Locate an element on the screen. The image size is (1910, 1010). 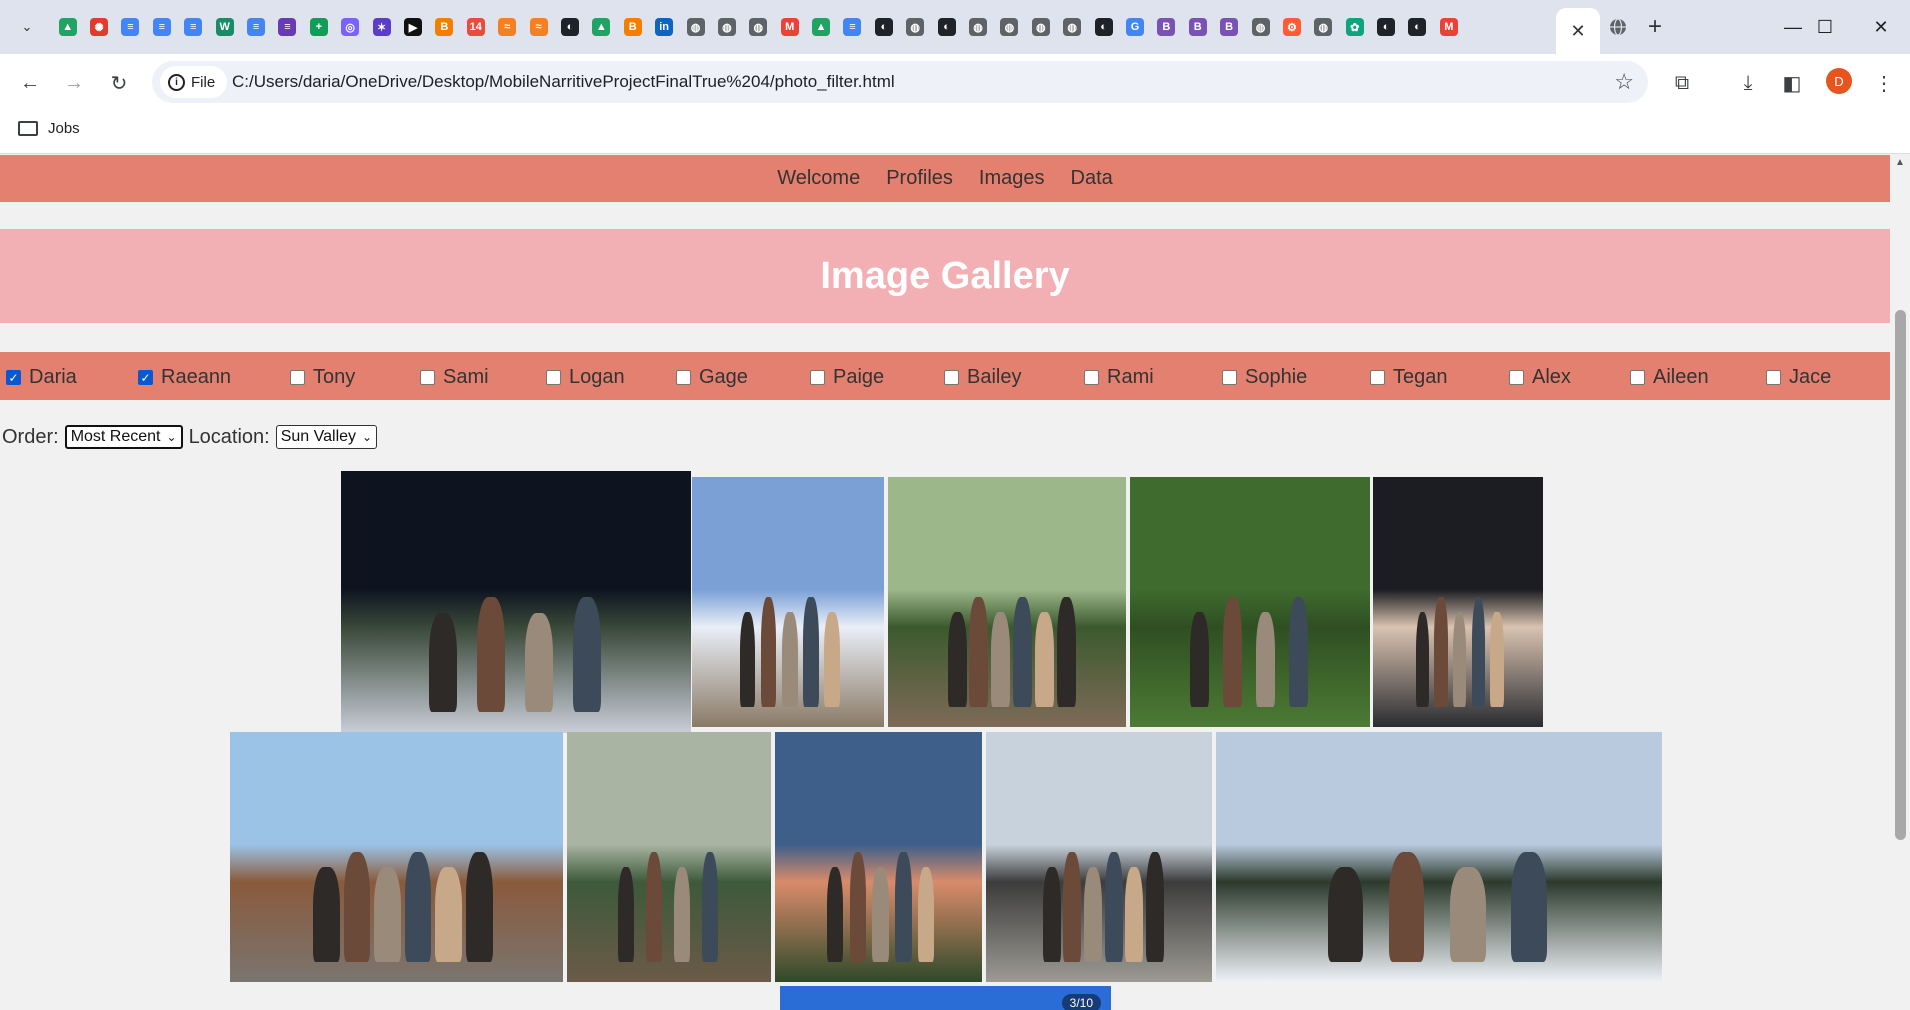
tab: 14 is located at coordinates (475, 27).